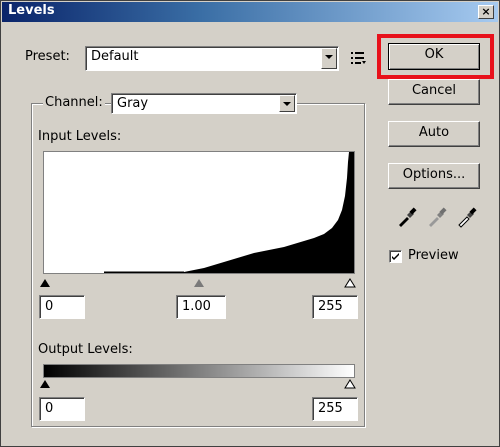  Describe the element at coordinates (350, 283) in the screenshot. I see `input-white-point-handle` at that location.